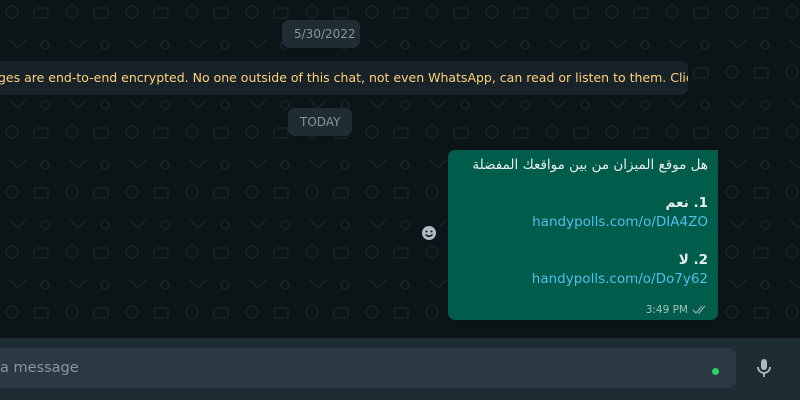  Describe the element at coordinates (693, 260) in the screenshot. I see `poll-option-2-label: 2. لا` at that location.